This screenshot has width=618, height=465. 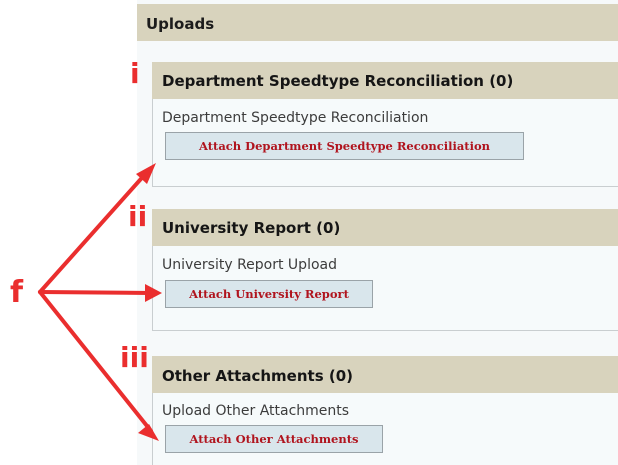 I want to click on marker-f: f, so click(x=17, y=292).